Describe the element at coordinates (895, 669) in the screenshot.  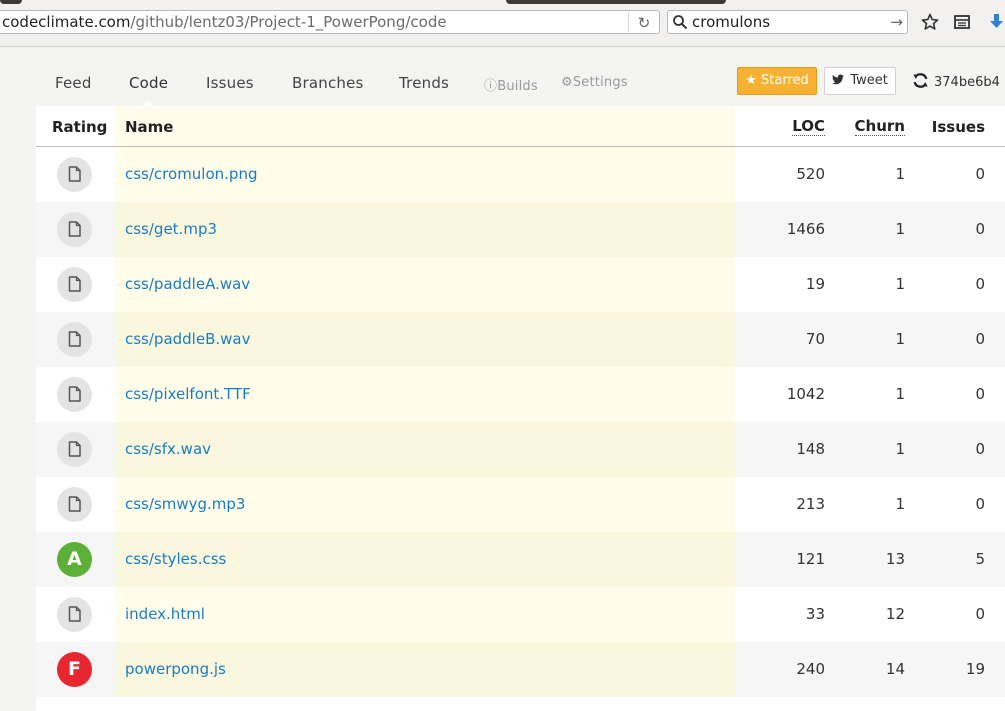
I see `churn-value: 14` at that location.